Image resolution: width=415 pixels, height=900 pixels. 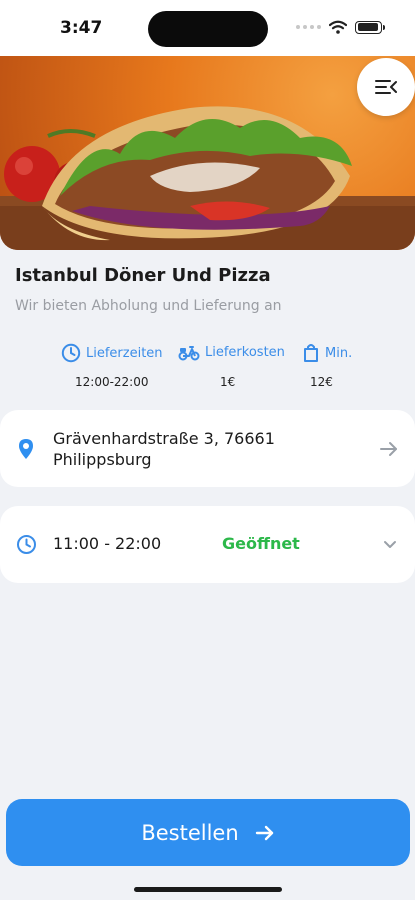 I want to click on delivery-cost-info: Lieferkosten, so click(x=231, y=352).